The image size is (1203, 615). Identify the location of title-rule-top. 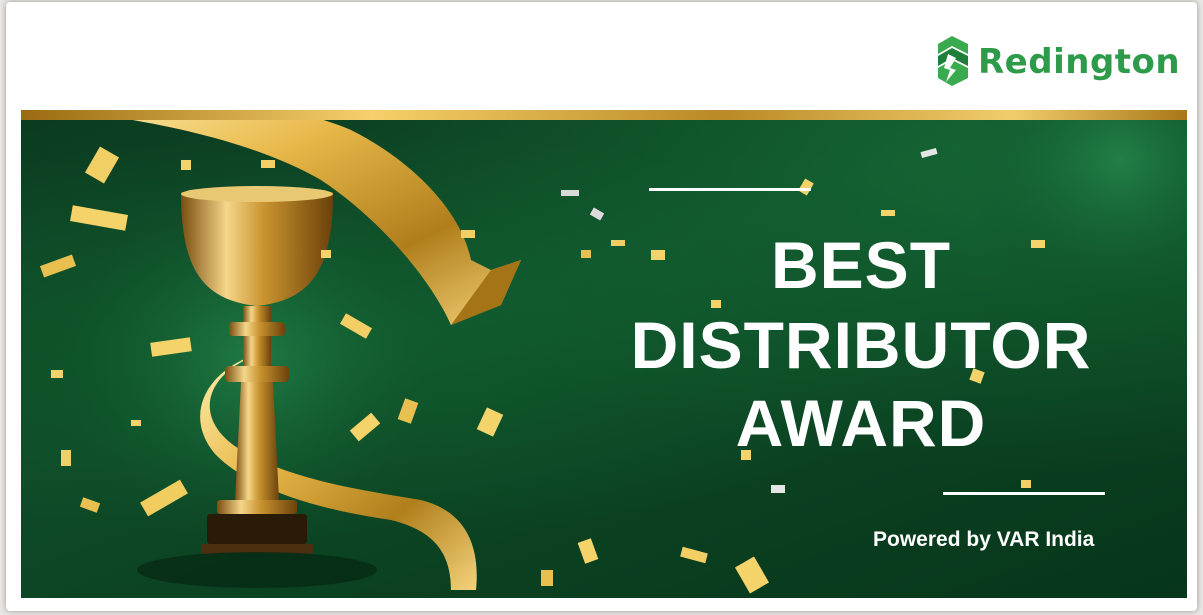
(730, 189).